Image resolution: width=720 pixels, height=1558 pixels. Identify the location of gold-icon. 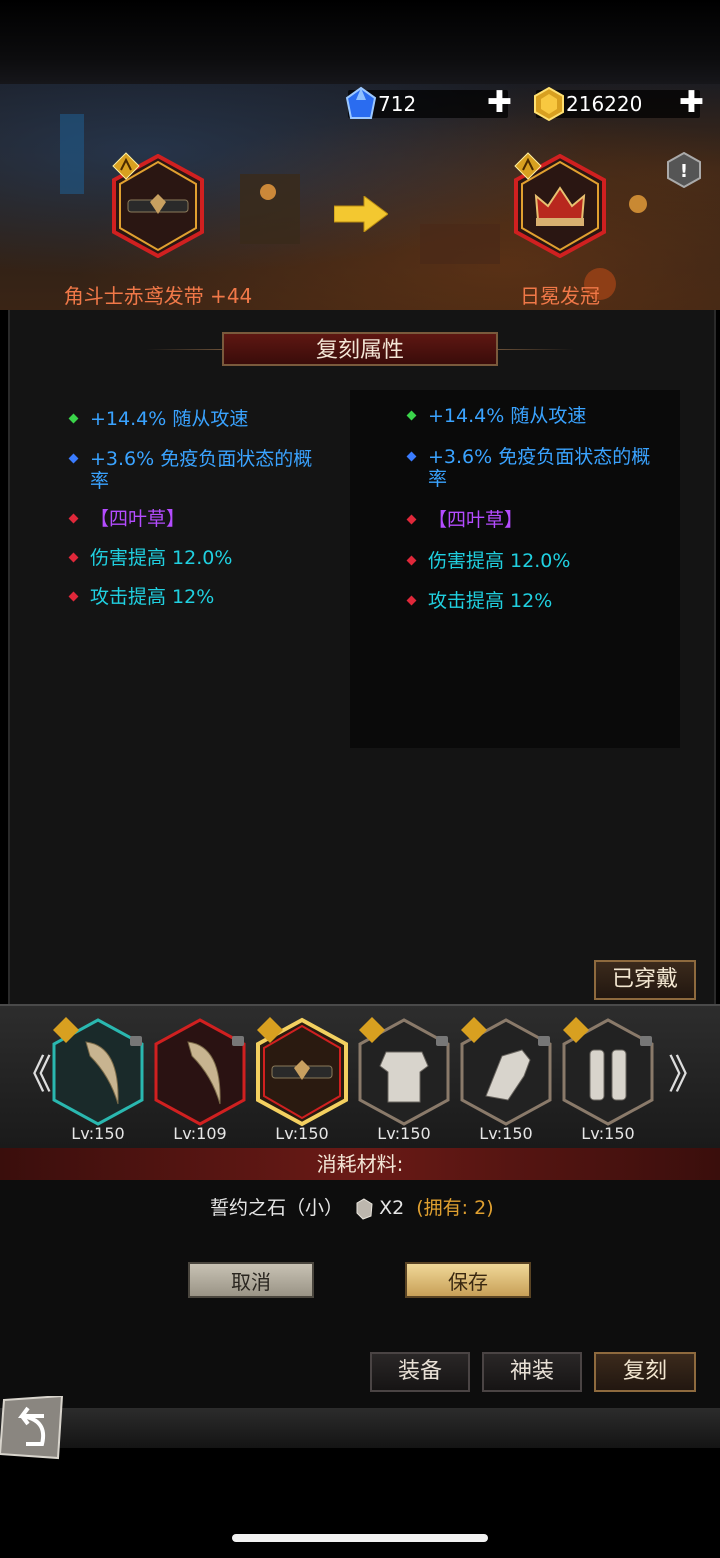
(549, 104).